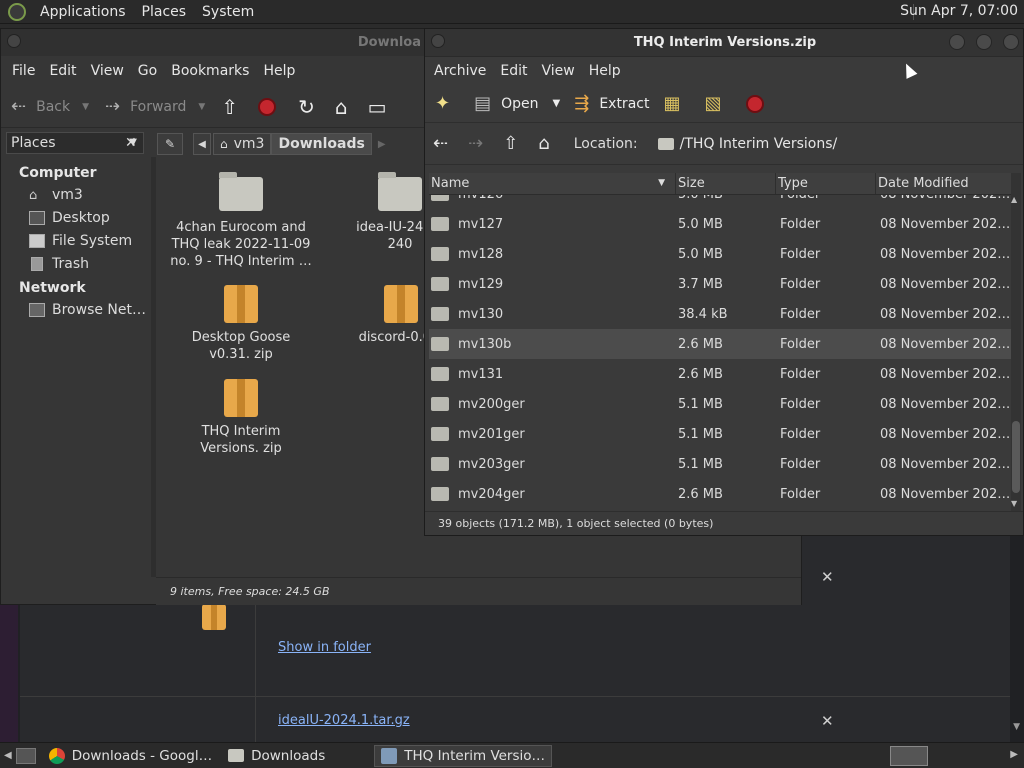 The width and height of the screenshot is (1024, 768). I want to click on add-files-icon: ▦, so click(672, 103).